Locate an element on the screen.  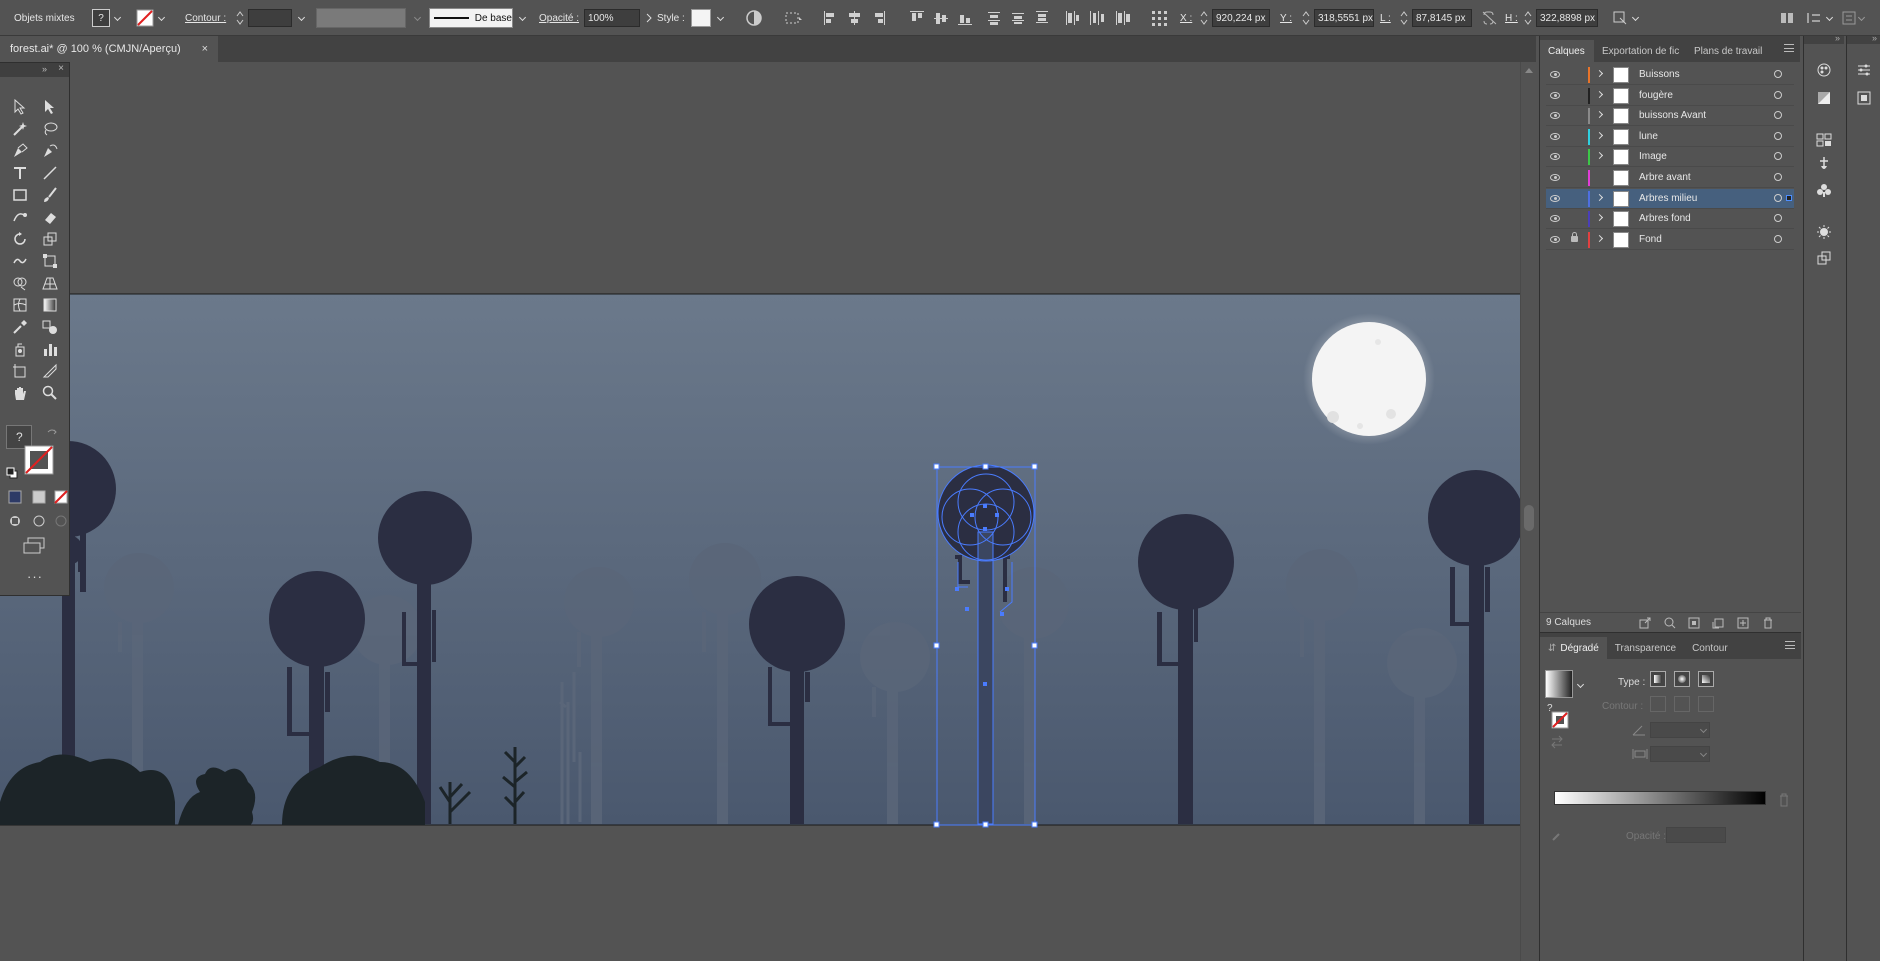
scrollbar-thumb is located at coordinates (1529, 518).